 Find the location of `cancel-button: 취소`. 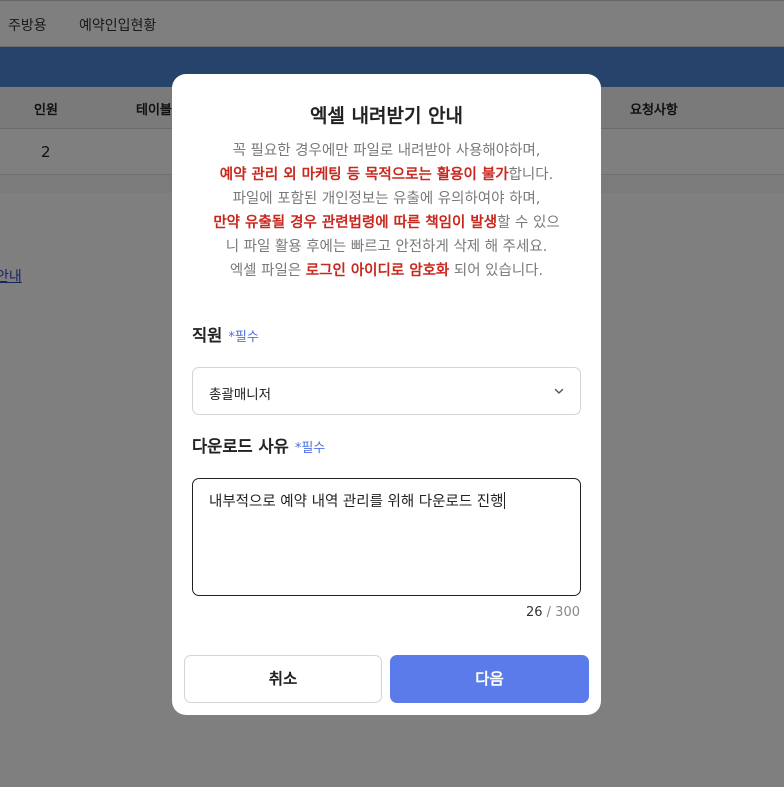

cancel-button: 취소 is located at coordinates (283, 679).